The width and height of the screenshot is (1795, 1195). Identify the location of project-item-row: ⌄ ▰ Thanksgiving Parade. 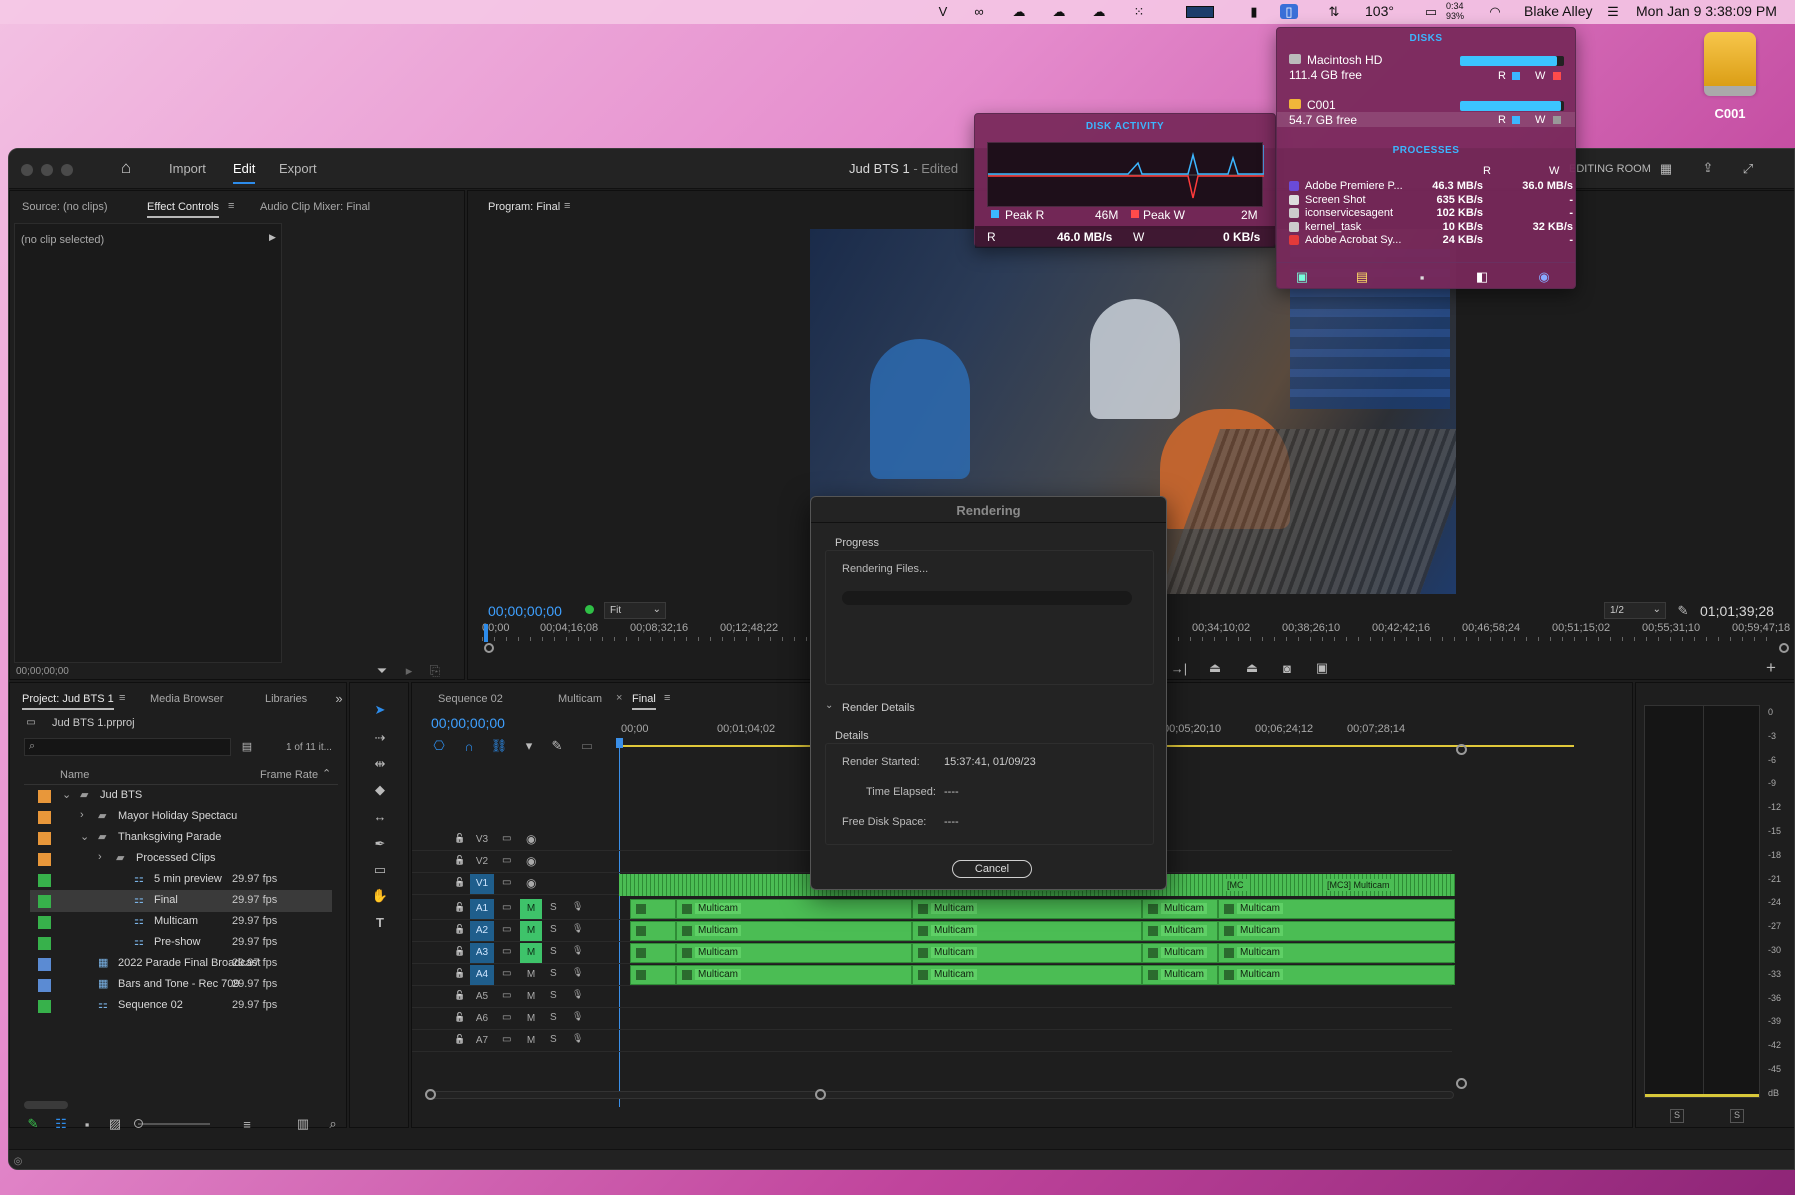
(181, 838).